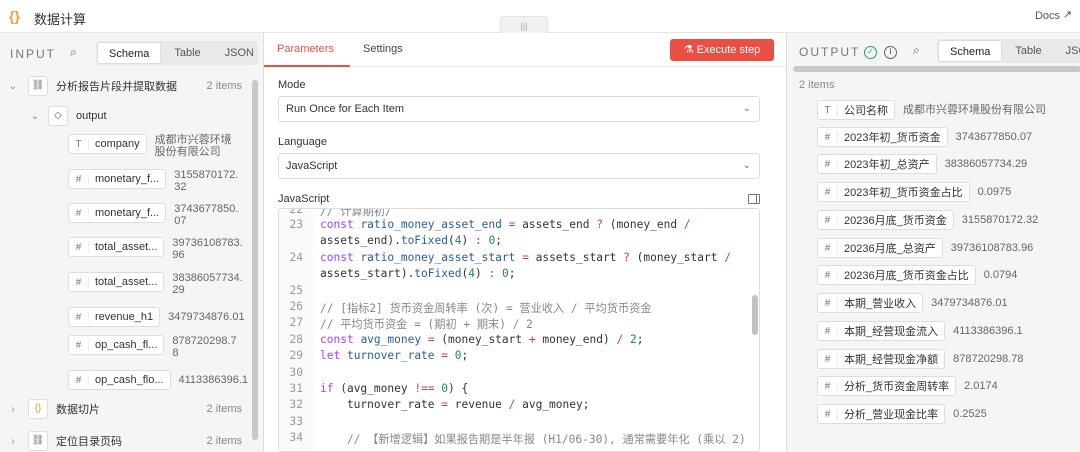  What do you see at coordinates (296, 339) in the screenshot?
I see `line-number: 28` at bounding box center [296, 339].